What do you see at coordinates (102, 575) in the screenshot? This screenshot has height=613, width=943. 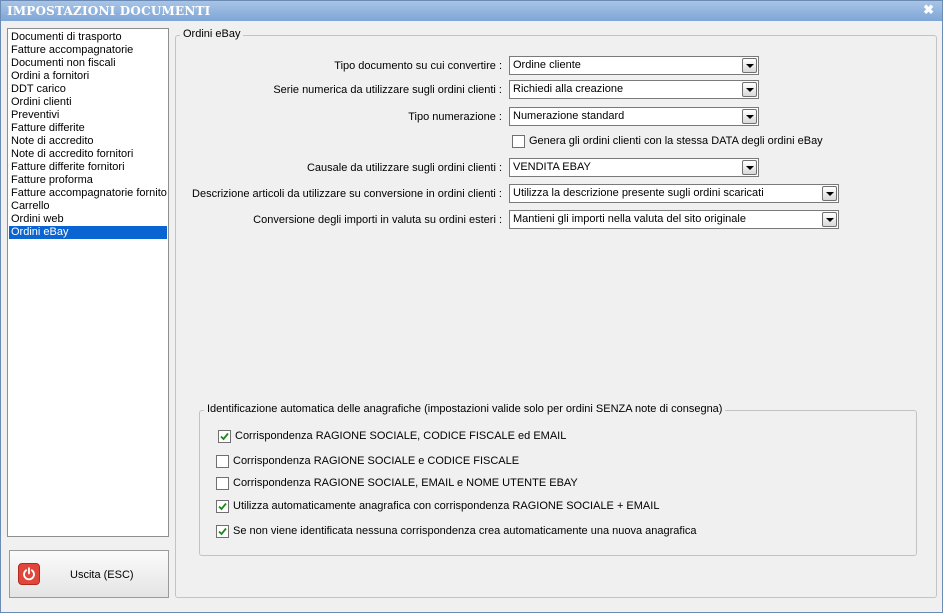 I see `exit-button-label: Uscita (ESC)` at bounding box center [102, 575].